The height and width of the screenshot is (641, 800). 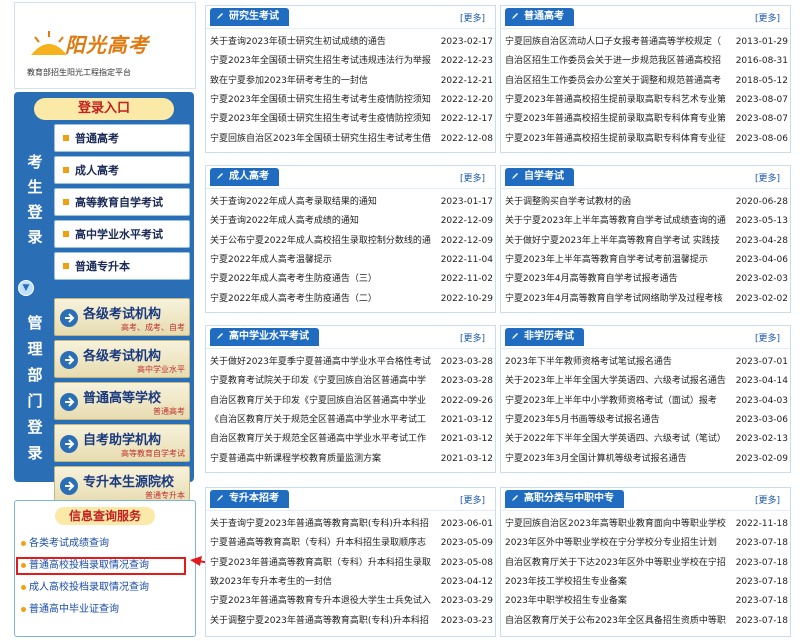 I want to click on login-item-academic-level-exam: 高中学业水平考试, so click(x=122, y=234).